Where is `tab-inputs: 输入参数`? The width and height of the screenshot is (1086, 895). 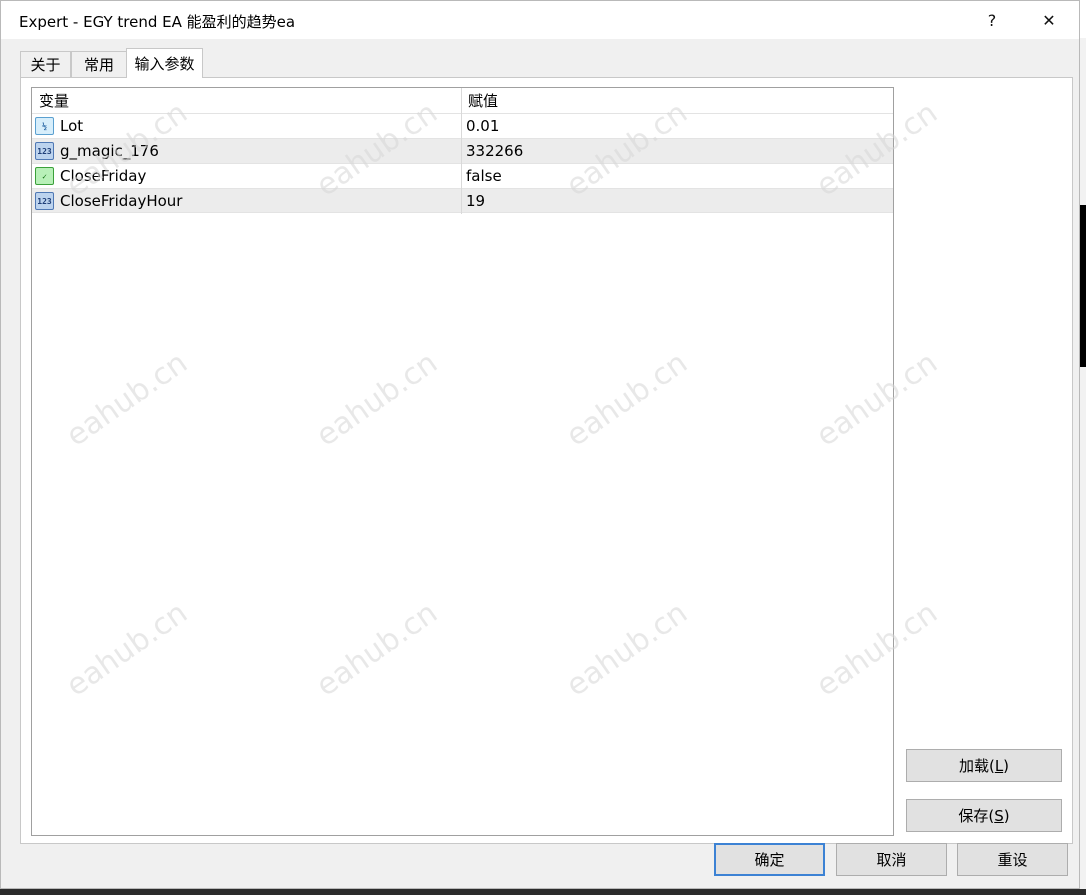 tab-inputs: 输入参数 is located at coordinates (164, 63).